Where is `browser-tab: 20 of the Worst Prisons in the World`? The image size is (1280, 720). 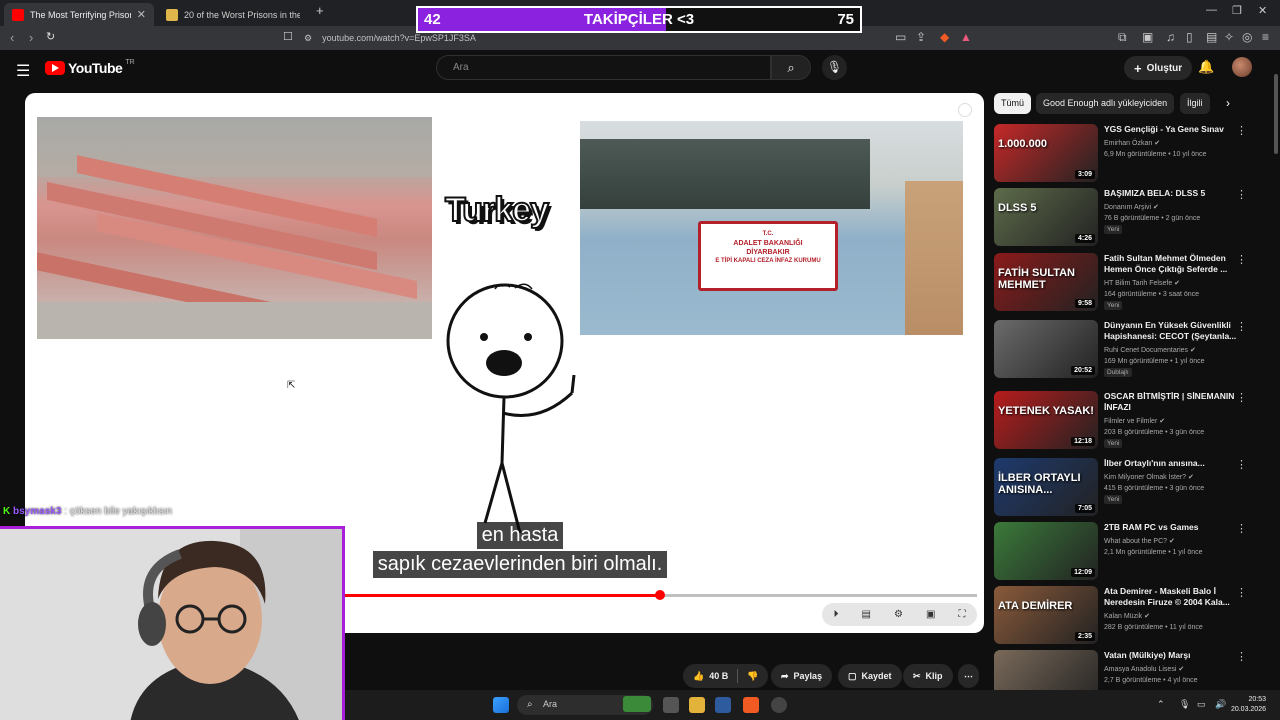
browser-tab: 20 of the Worst Prisons in the World is located at coordinates (233, 14).